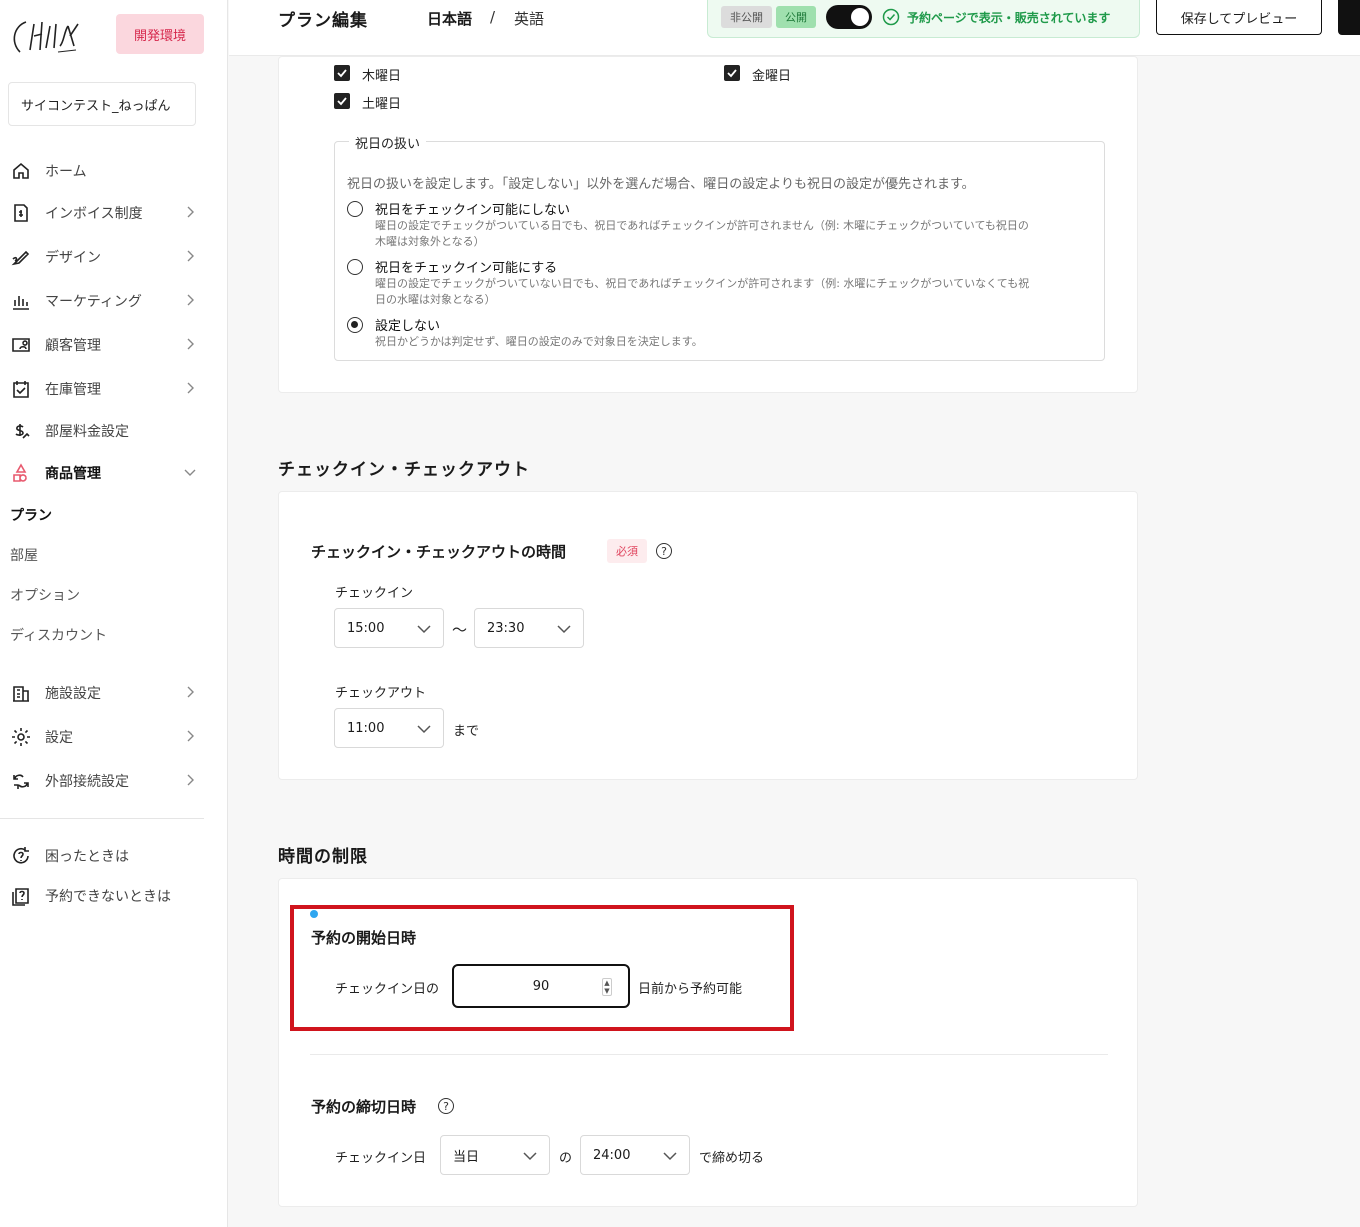  Describe the element at coordinates (21, 213) in the screenshot. I see `invoice-icon` at that location.